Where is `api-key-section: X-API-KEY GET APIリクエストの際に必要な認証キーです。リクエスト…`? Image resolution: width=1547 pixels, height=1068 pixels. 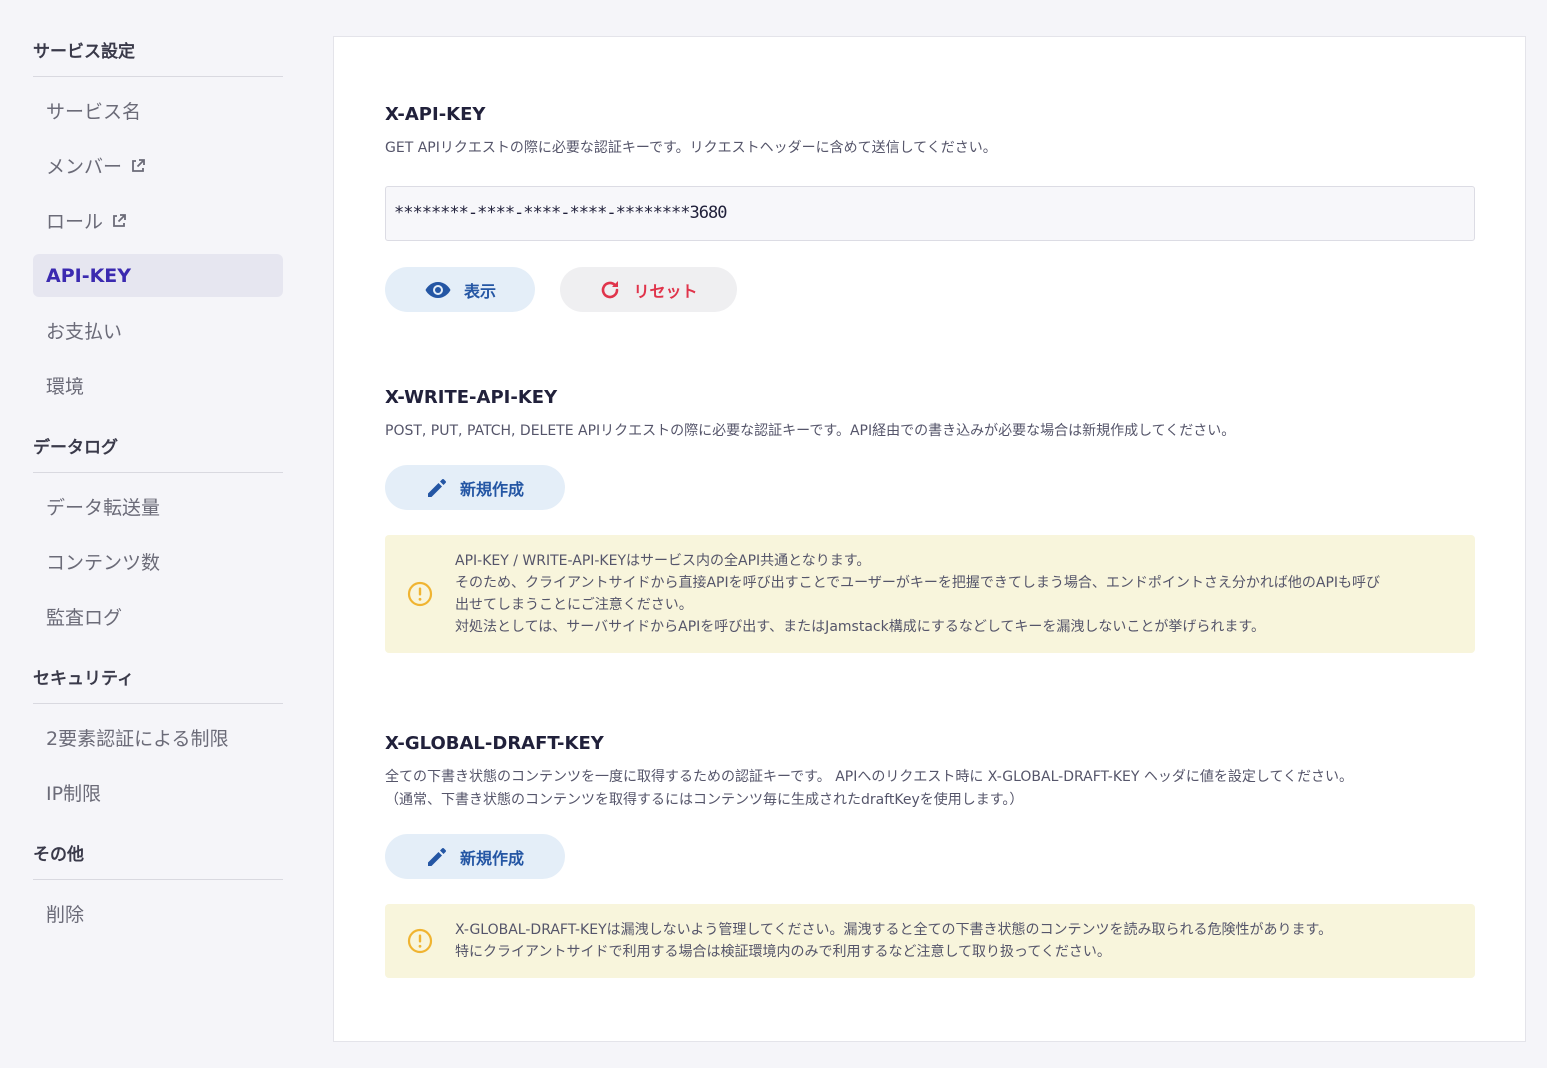 api-key-section: X-API-KEY GET APIリクエストの際に必要な認証キーです。リクエスト… is located at coordinates (930, 208).